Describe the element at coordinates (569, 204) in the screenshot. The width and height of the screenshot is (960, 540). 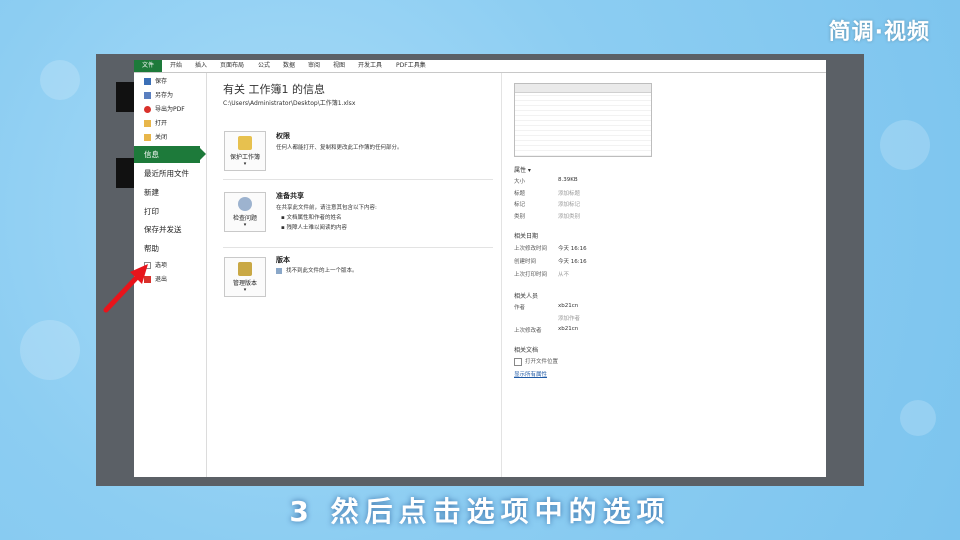
I see `prop-tags-field: 添加标记` at that location.